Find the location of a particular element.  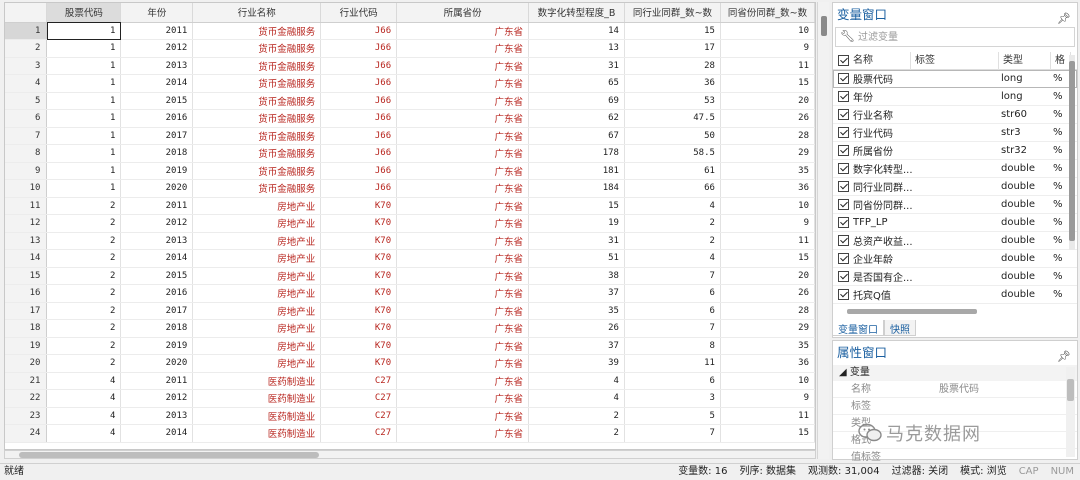

tab-snapshots: 快照 is located at coordinates (900, 328).